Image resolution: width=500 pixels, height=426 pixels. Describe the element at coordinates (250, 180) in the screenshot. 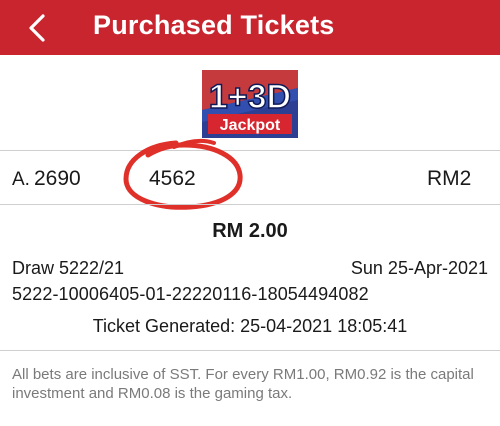

I see `bet-row: A. 2690 4562 RM2` at that location.